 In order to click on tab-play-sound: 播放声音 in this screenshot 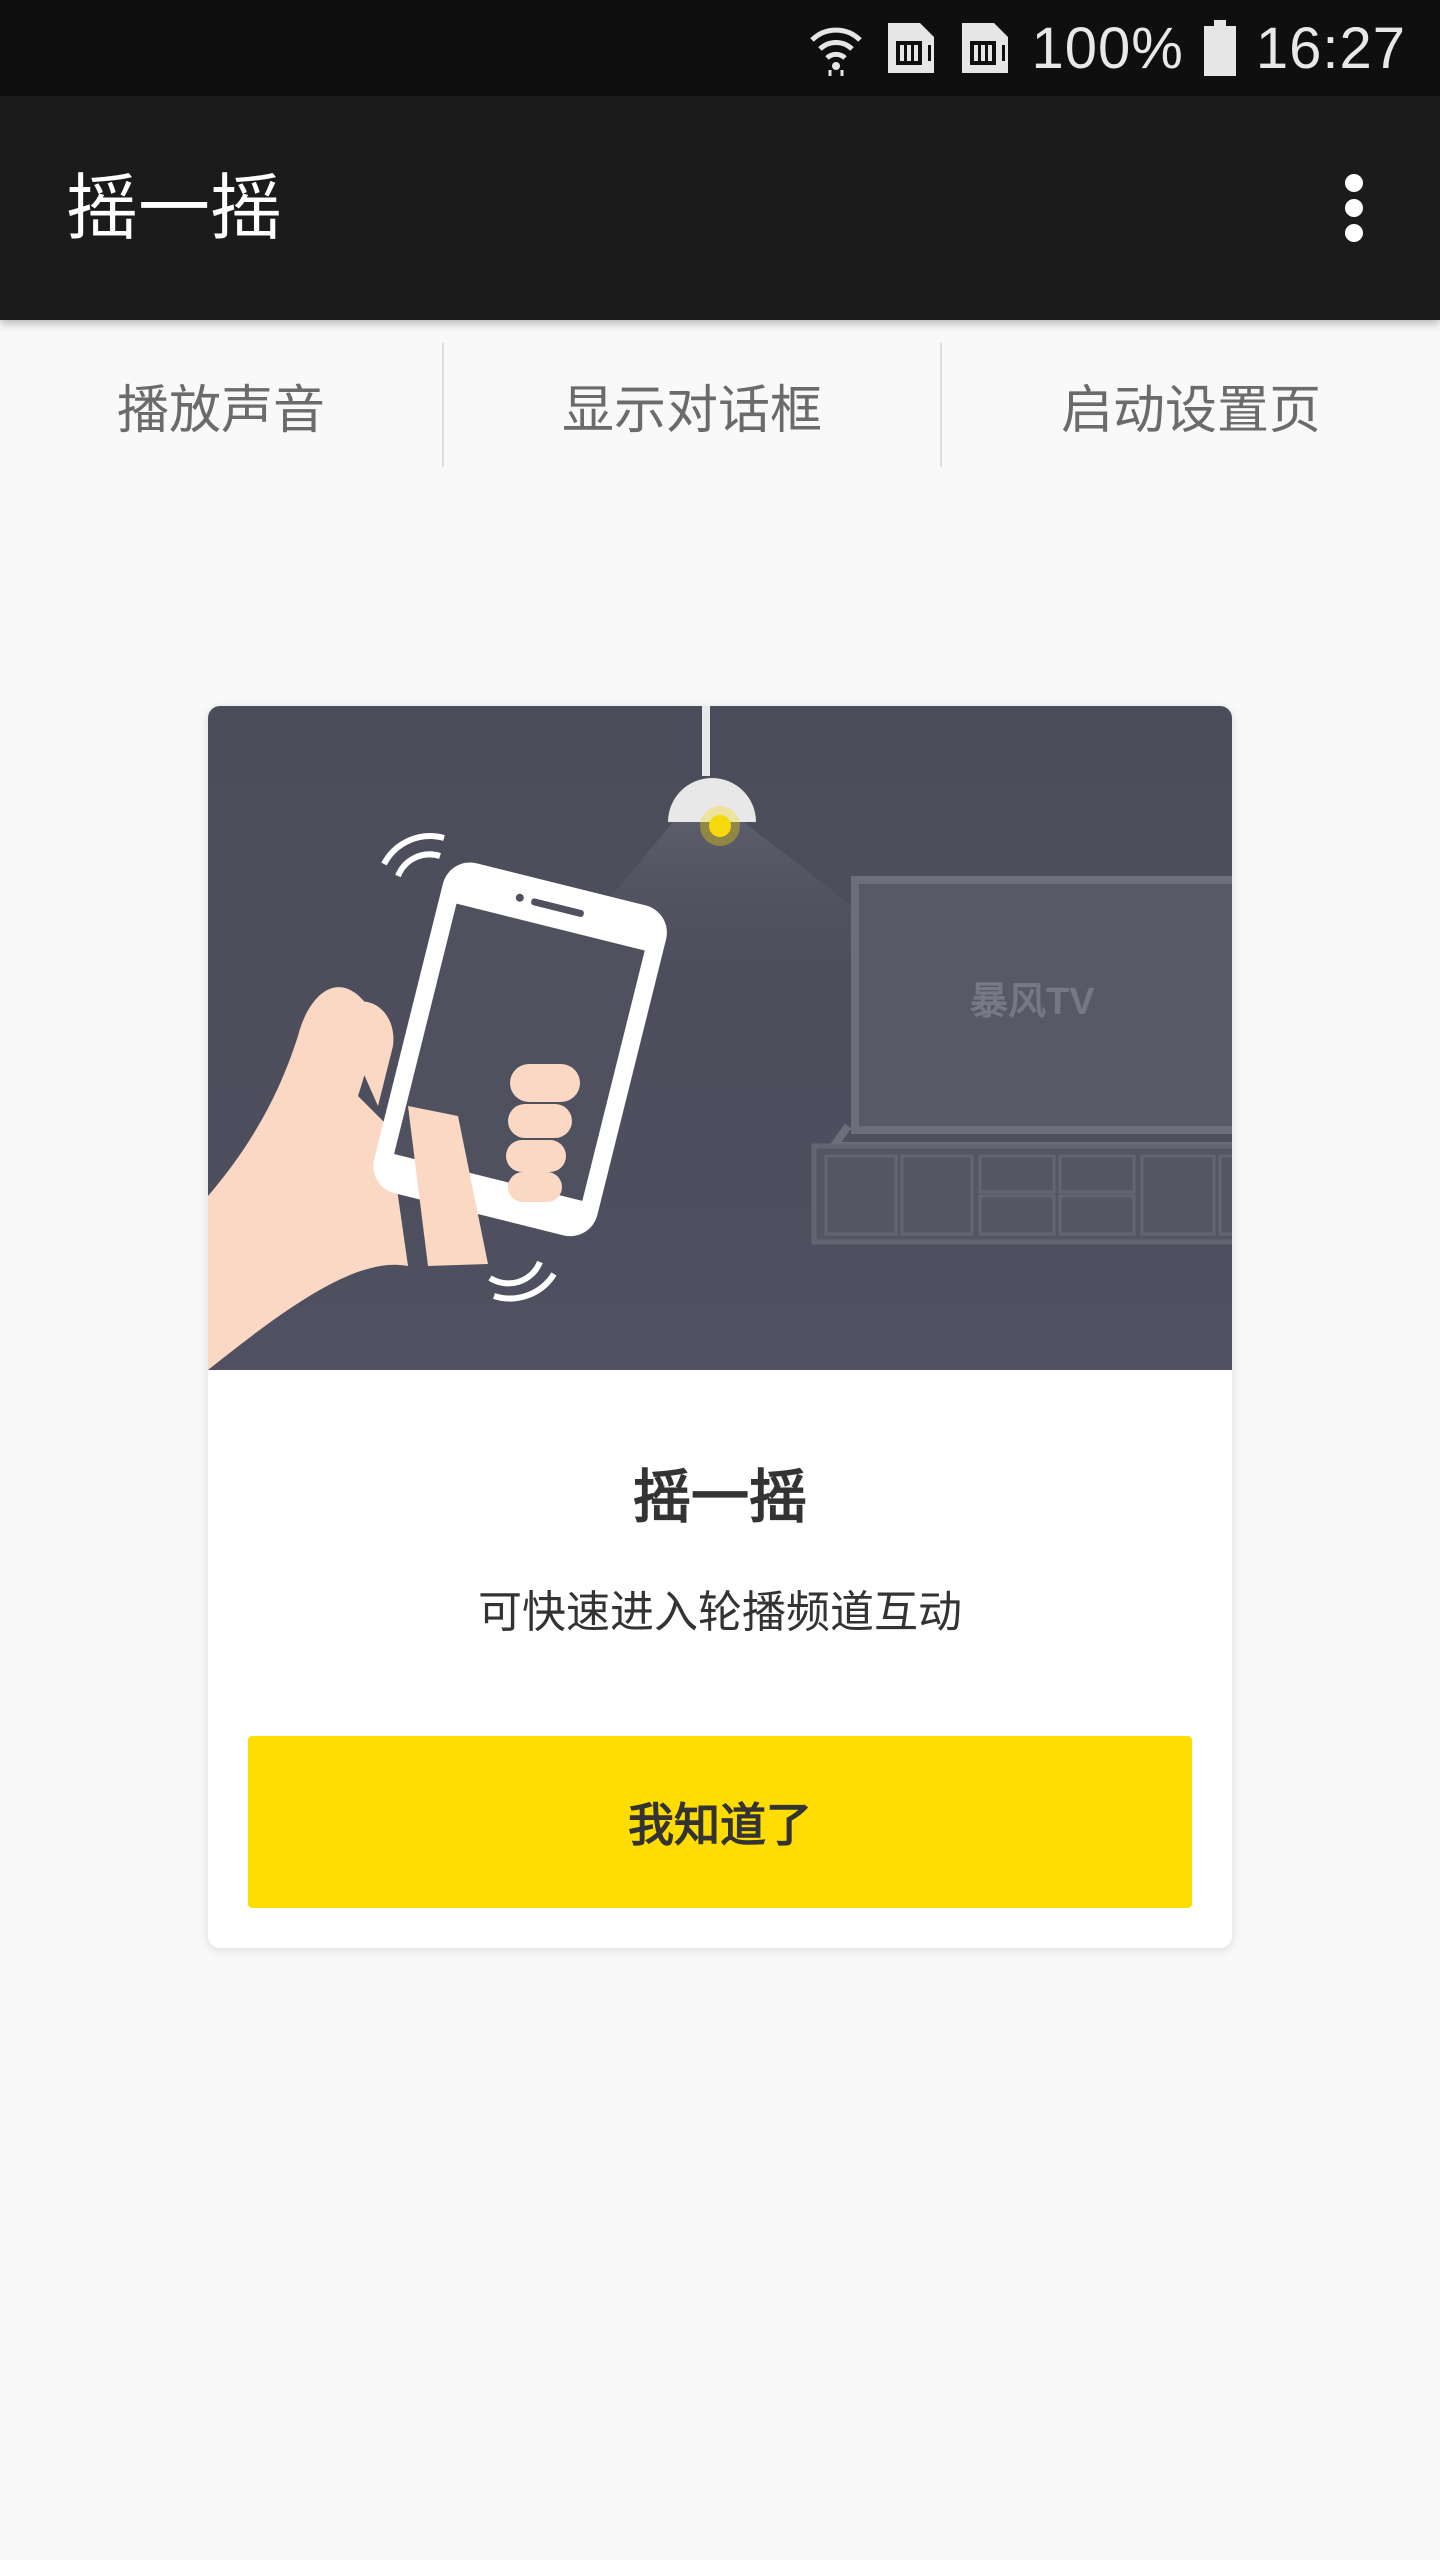, I will do `click(221, 405)`.